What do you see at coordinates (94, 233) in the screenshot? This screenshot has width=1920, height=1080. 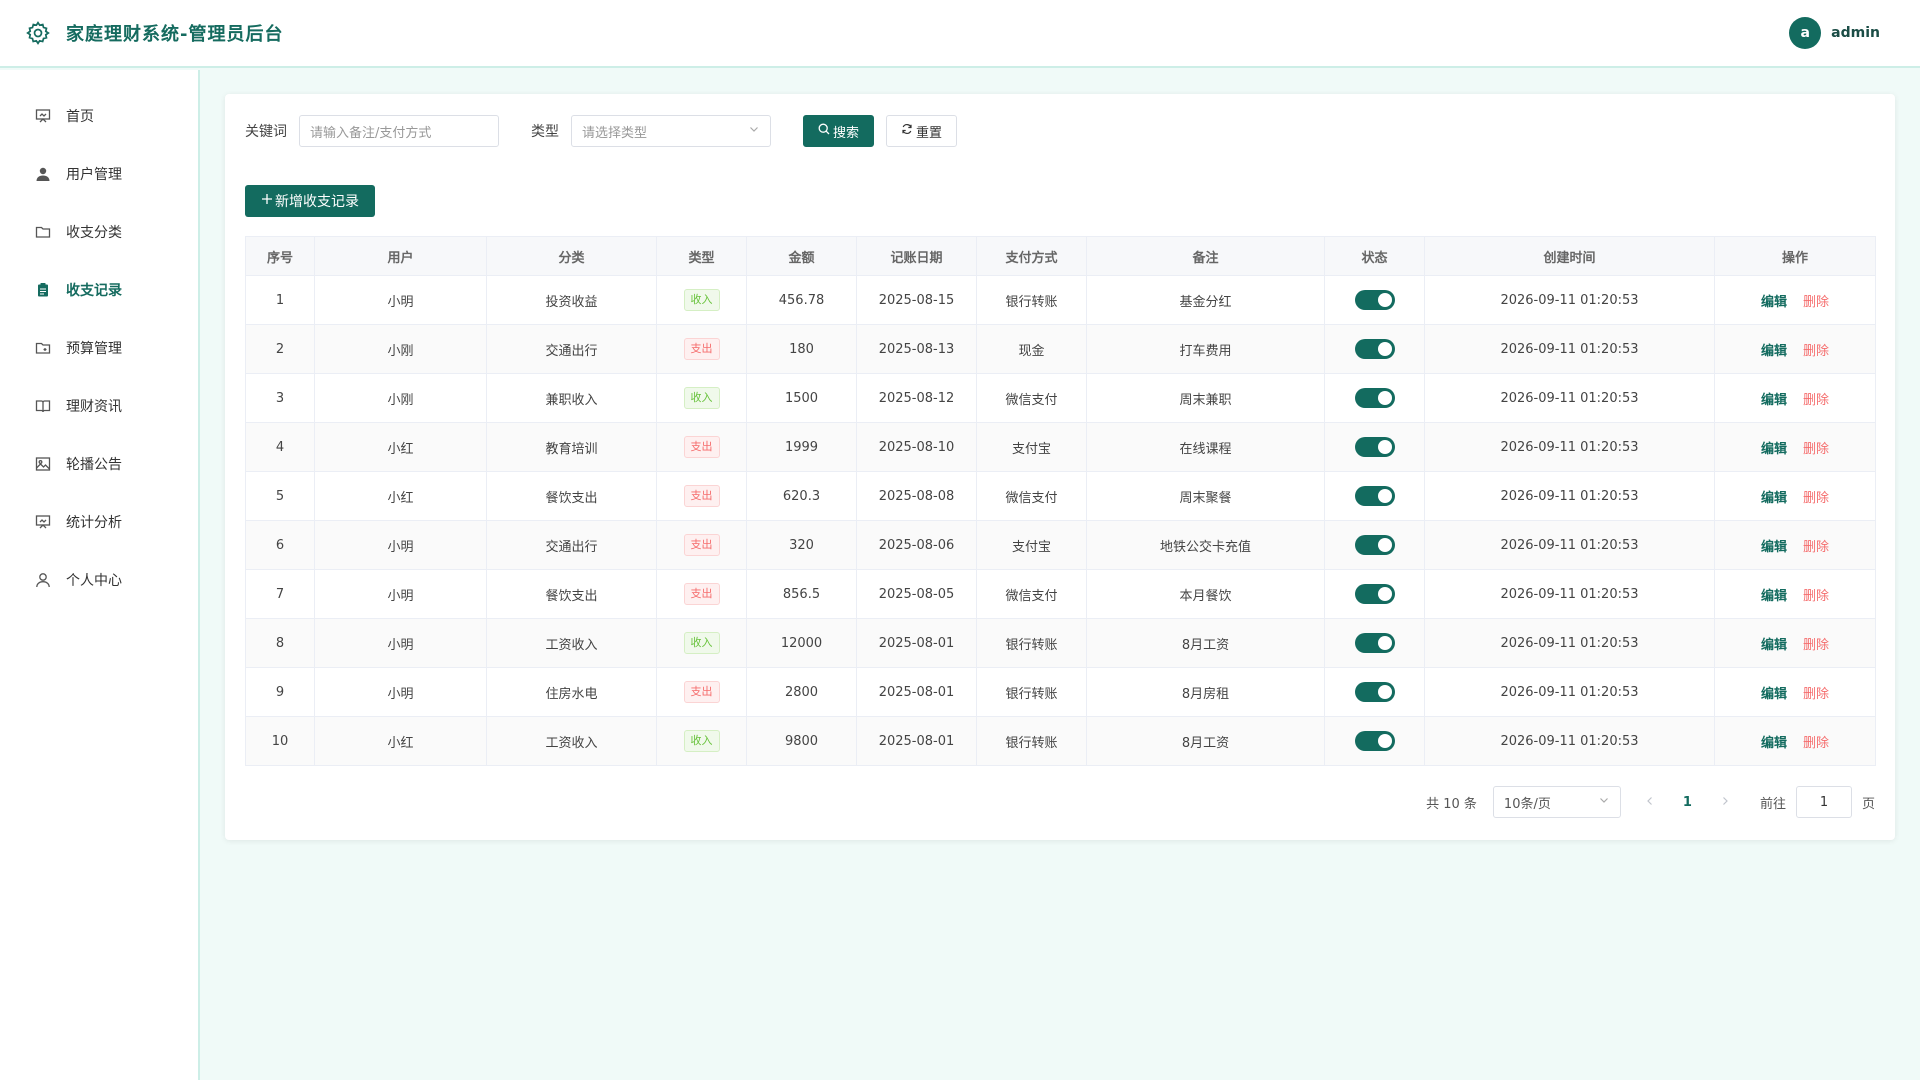 I see `sidebar-item-label: 收支分类` at bounding box center [94, 233].